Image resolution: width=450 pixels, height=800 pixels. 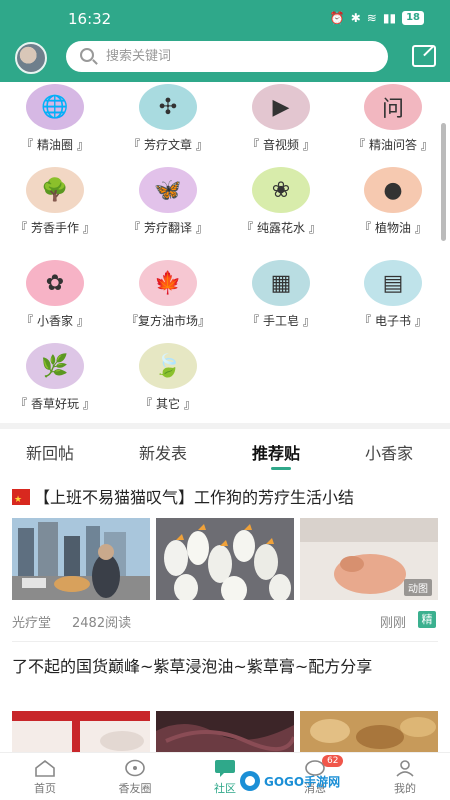 I want to click on category-icon-glyph: 🦋, so click(x=168, y=190).